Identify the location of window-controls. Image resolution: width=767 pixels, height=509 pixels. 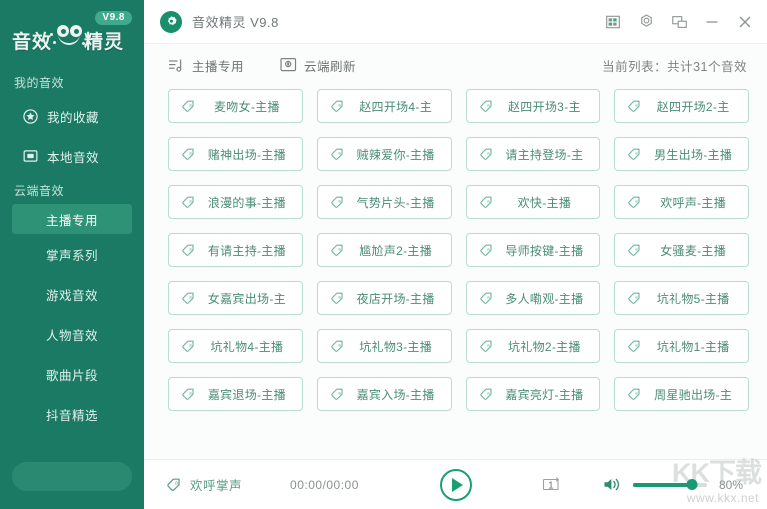
(679, 22).